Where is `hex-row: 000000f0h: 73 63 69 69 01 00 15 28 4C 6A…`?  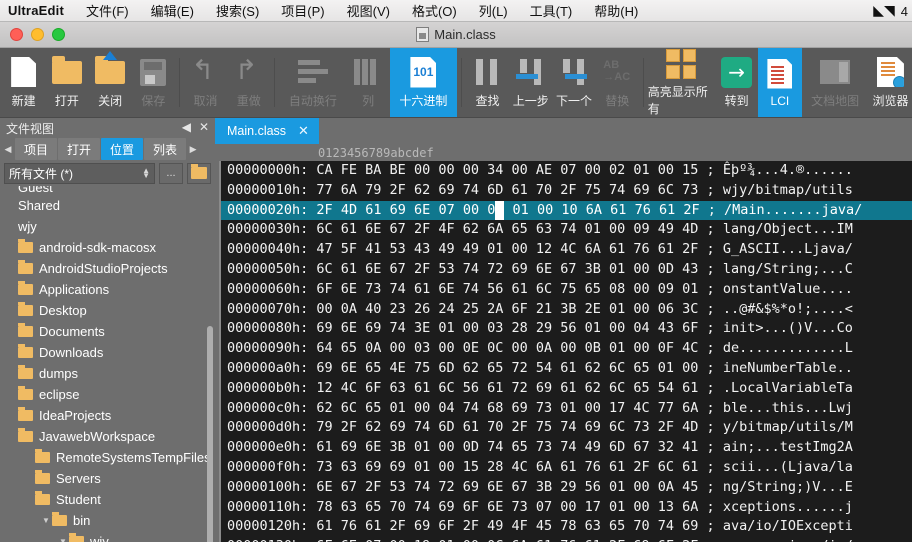 hex-row: 000000f0h: 73 63 69 69 01 00 15 28 4C 6A… is located at coordinates (566, 468).